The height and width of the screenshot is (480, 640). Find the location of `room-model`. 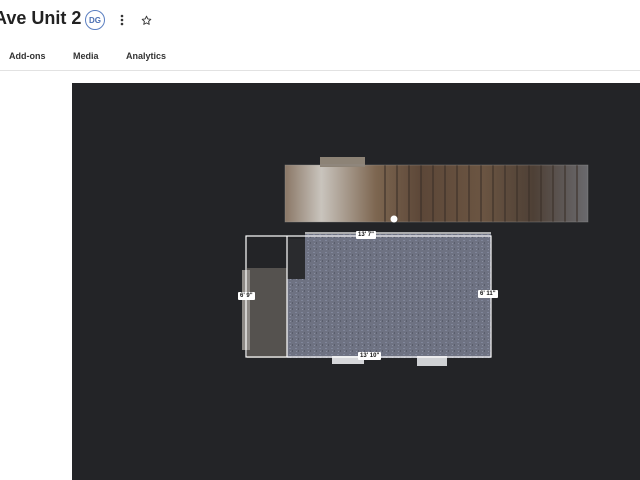

room-model is located at coordinates (366, 300).